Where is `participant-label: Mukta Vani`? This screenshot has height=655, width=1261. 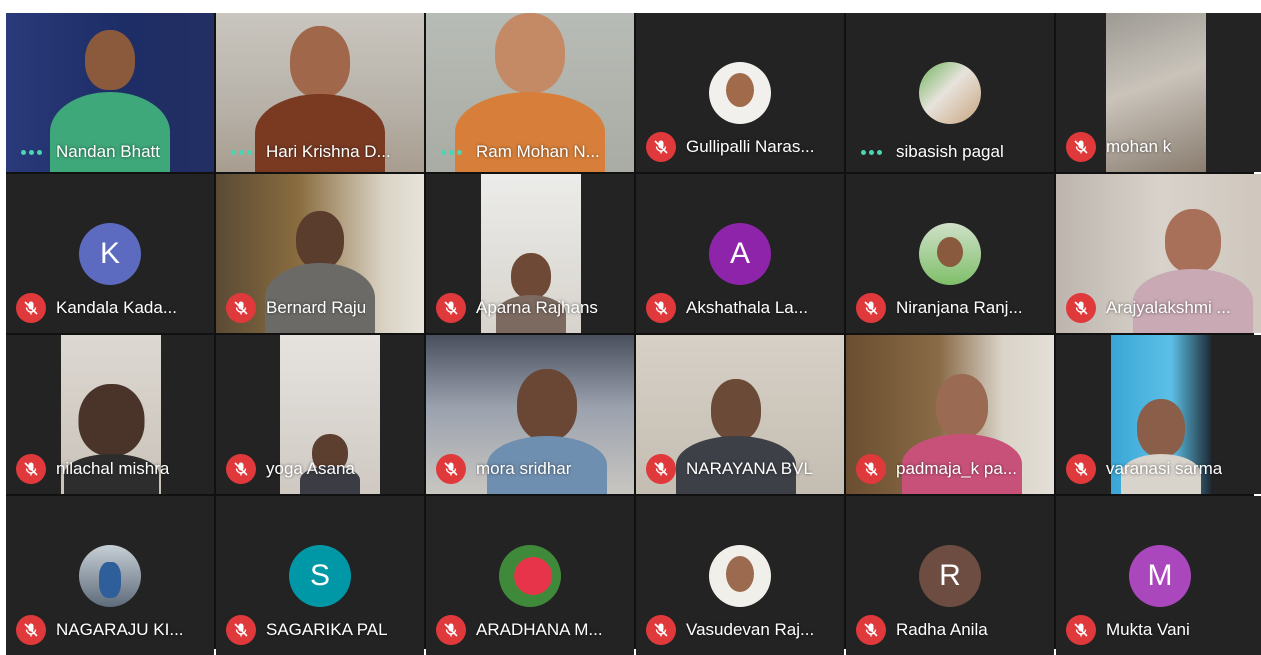
participant-label: Mukta Vani is located at coordinates (1162, 630).